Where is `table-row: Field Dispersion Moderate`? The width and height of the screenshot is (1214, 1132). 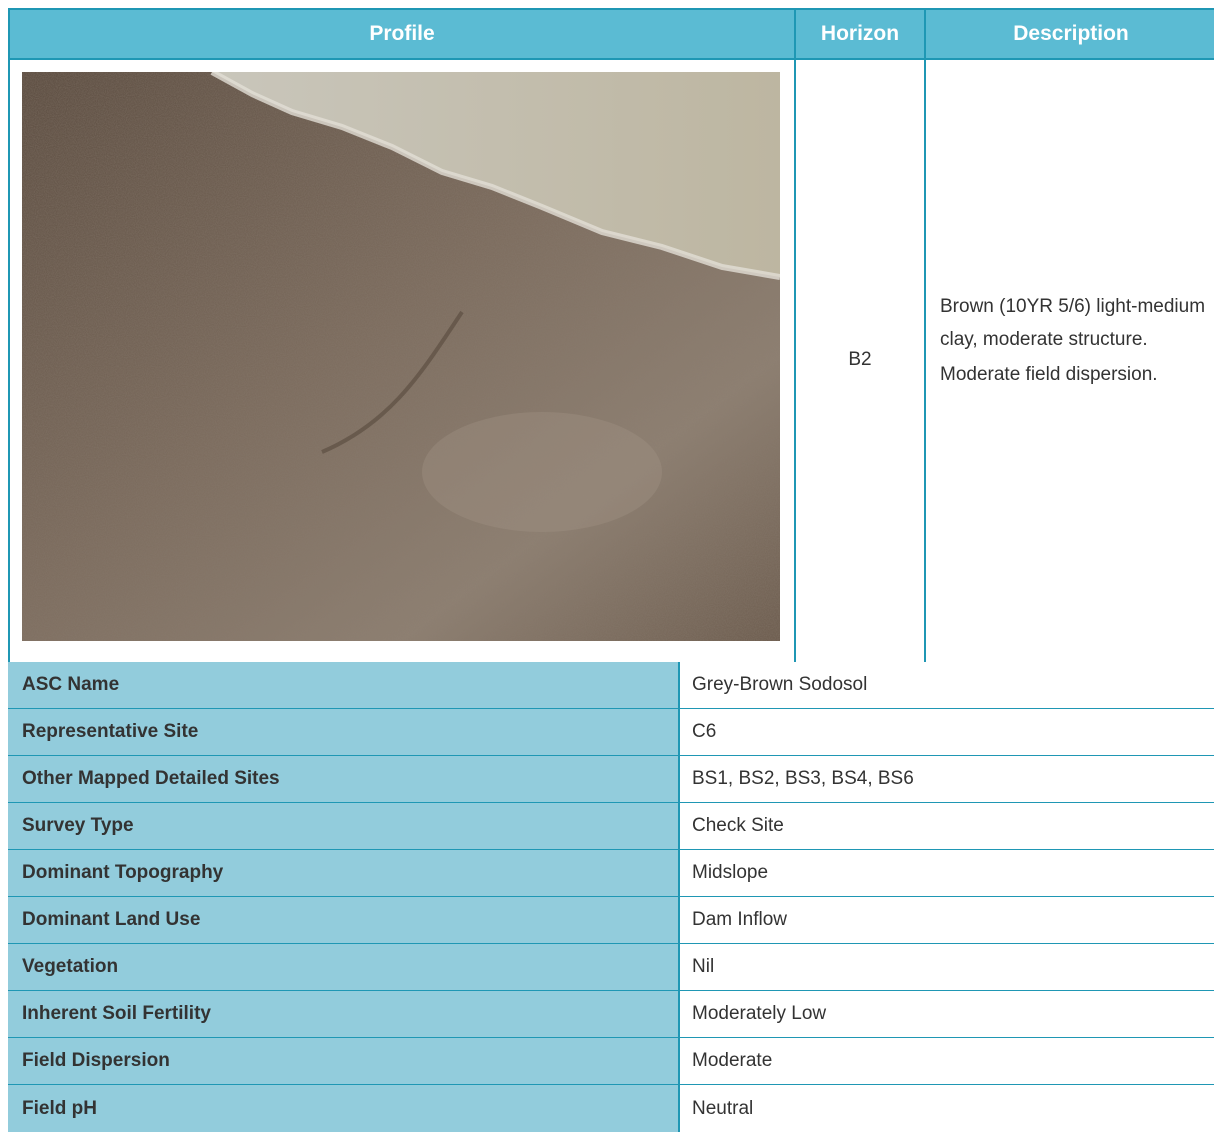 table-row: Field Dispersion Moderate is located at coordinates (611, 1061).